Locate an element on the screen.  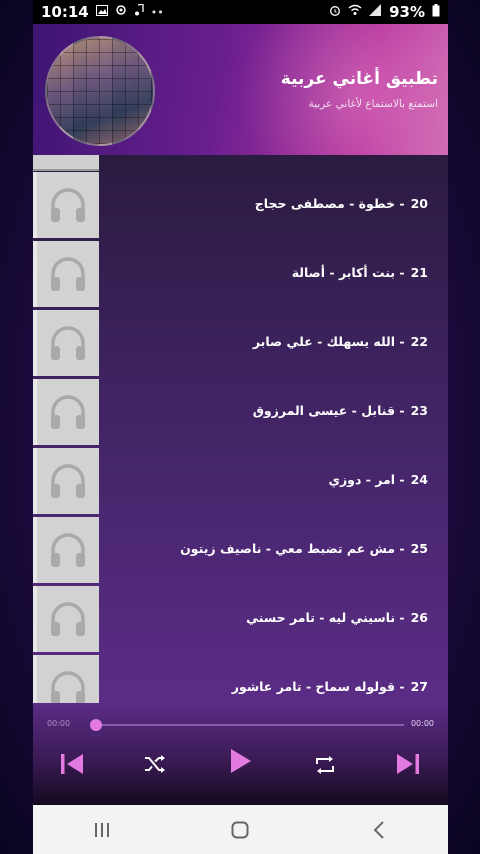
system-nav-bar is located at coordinates (240, 829).